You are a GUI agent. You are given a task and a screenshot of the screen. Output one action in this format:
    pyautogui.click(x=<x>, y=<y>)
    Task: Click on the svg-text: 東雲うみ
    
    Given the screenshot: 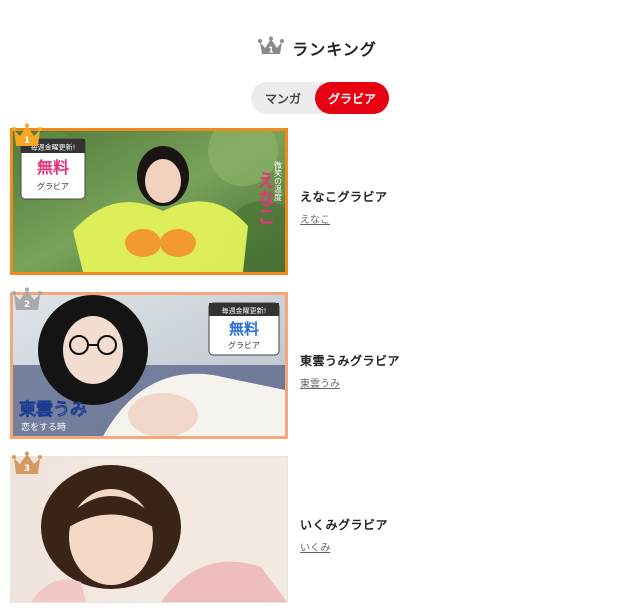 What is the action you would take?
    pyautogui.click(x=53, y=409)
    